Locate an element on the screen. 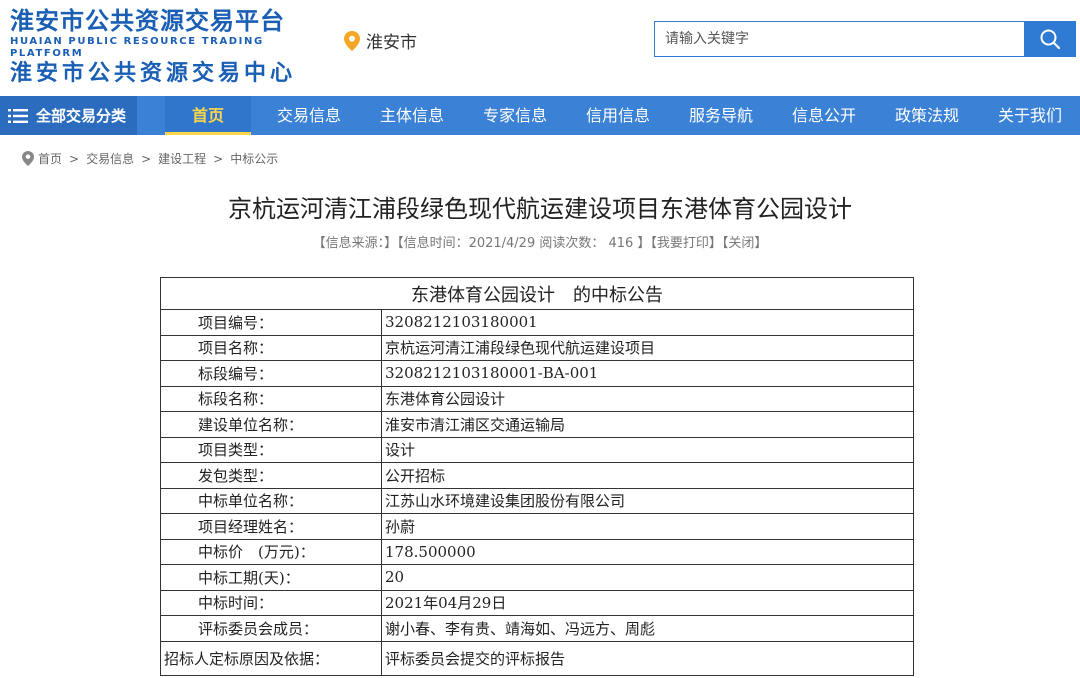 The image size is (1080, 678). city-label: 淮安市 is located at coordinates (391, 43).